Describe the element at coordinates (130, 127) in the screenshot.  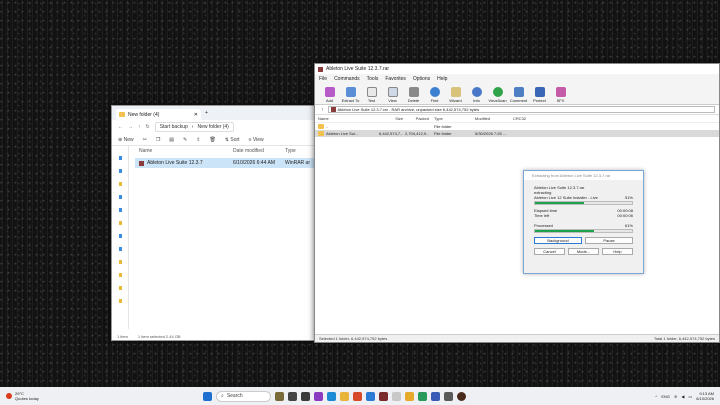
I see `forward-icon: →` at that location.